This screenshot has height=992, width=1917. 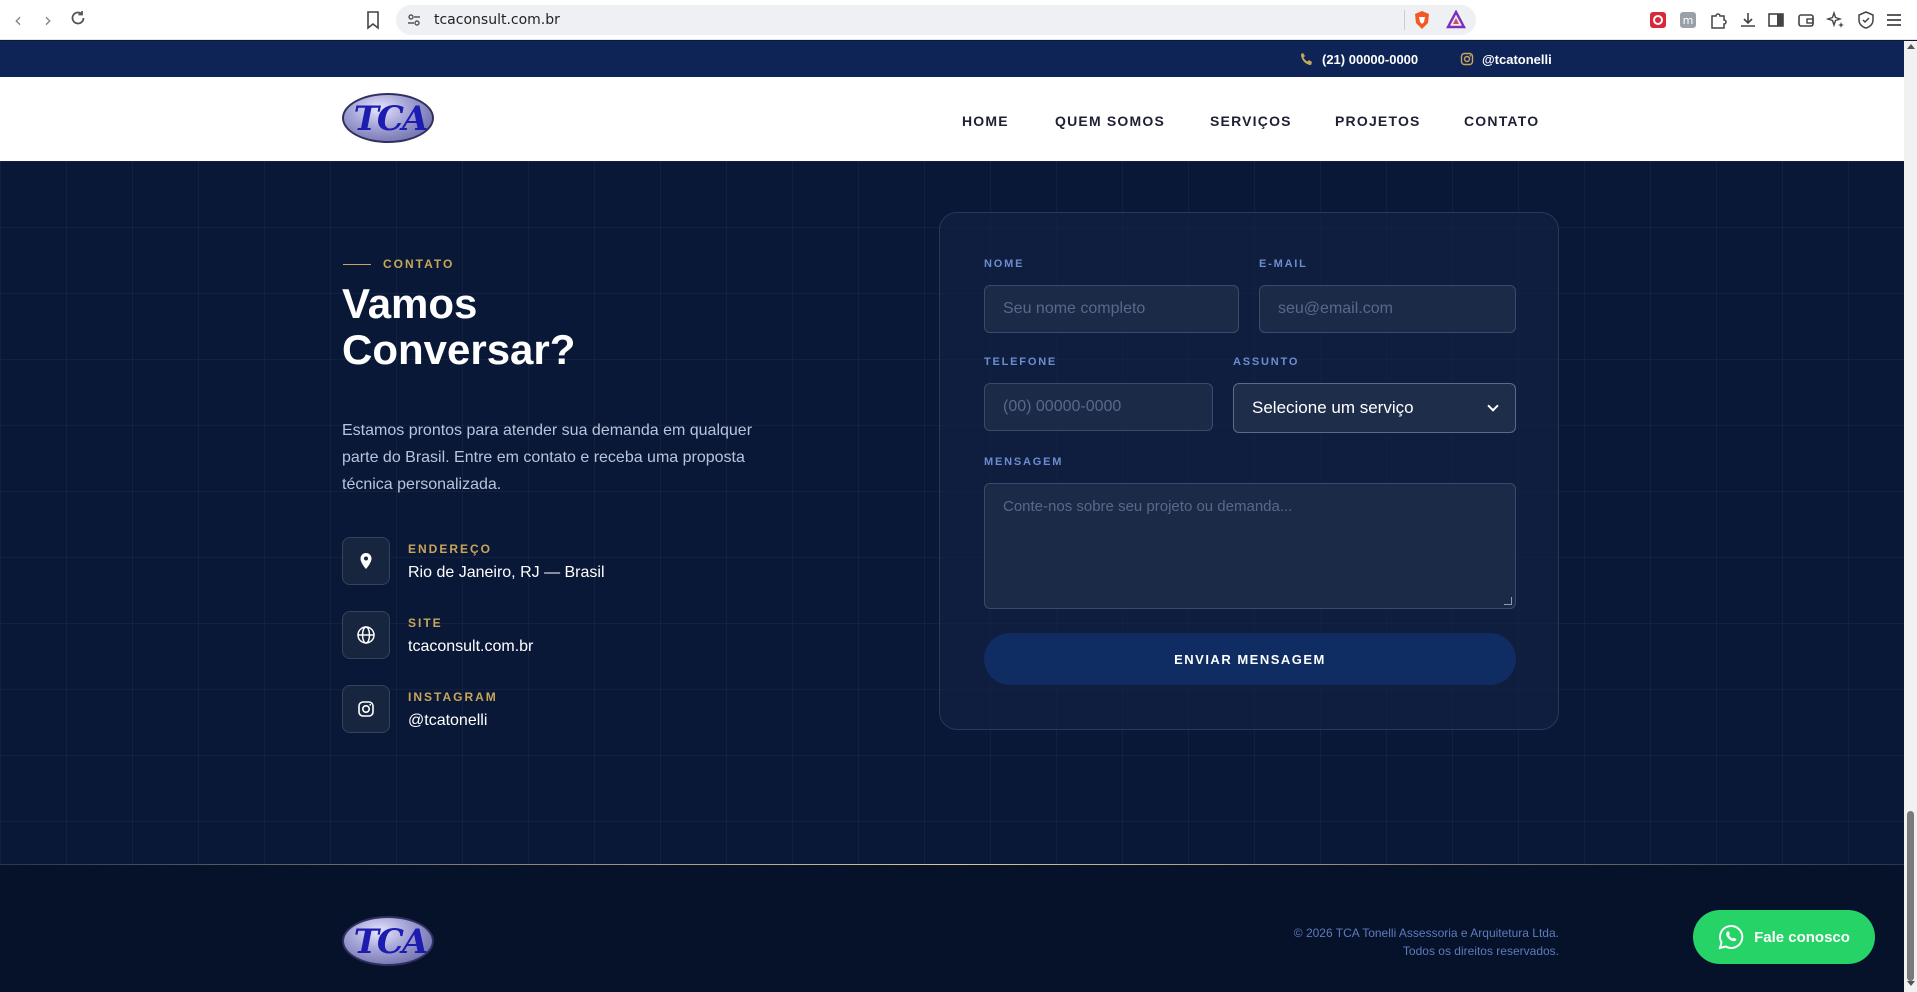 What do you see at coordinates (48, 20) in the screenshot?
I see `forward-icon: ›` at bounding box center [48, 20].